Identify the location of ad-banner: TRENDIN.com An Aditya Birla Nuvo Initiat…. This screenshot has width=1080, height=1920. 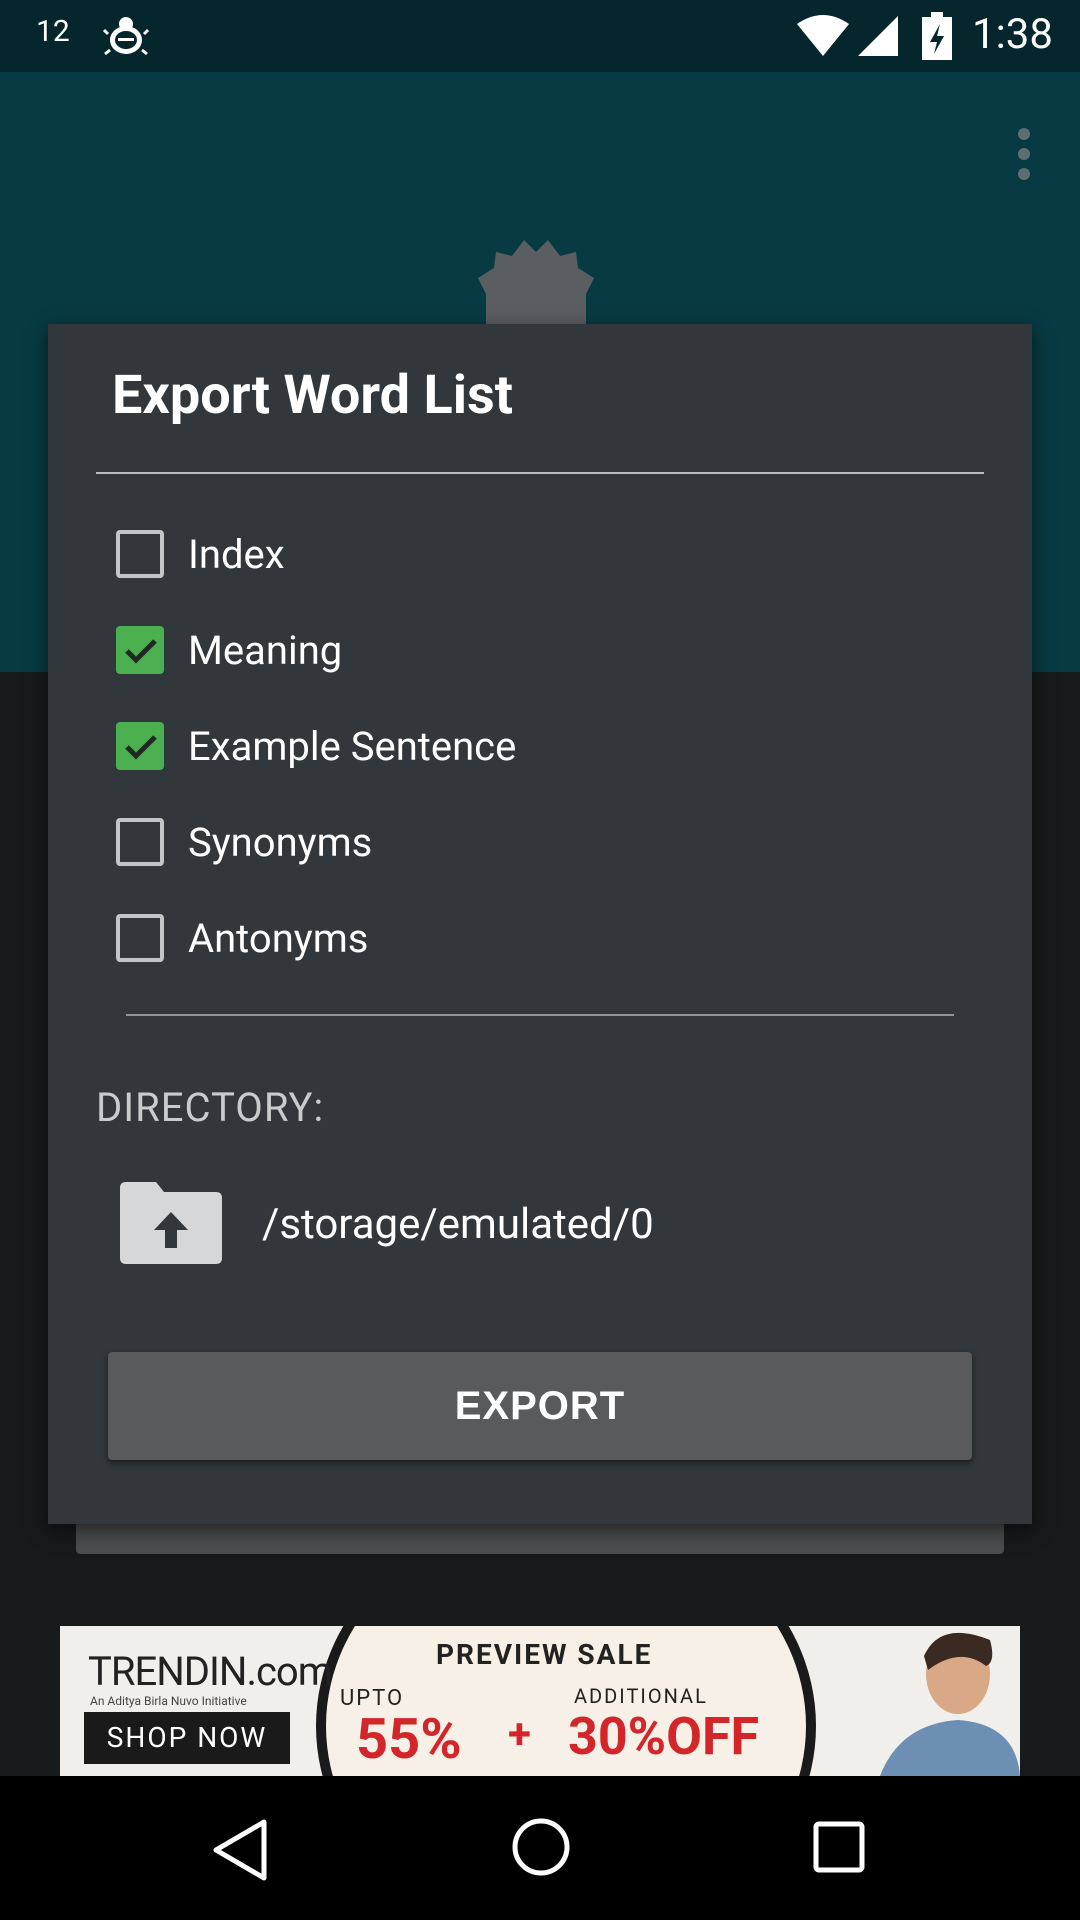
(540, 1701).